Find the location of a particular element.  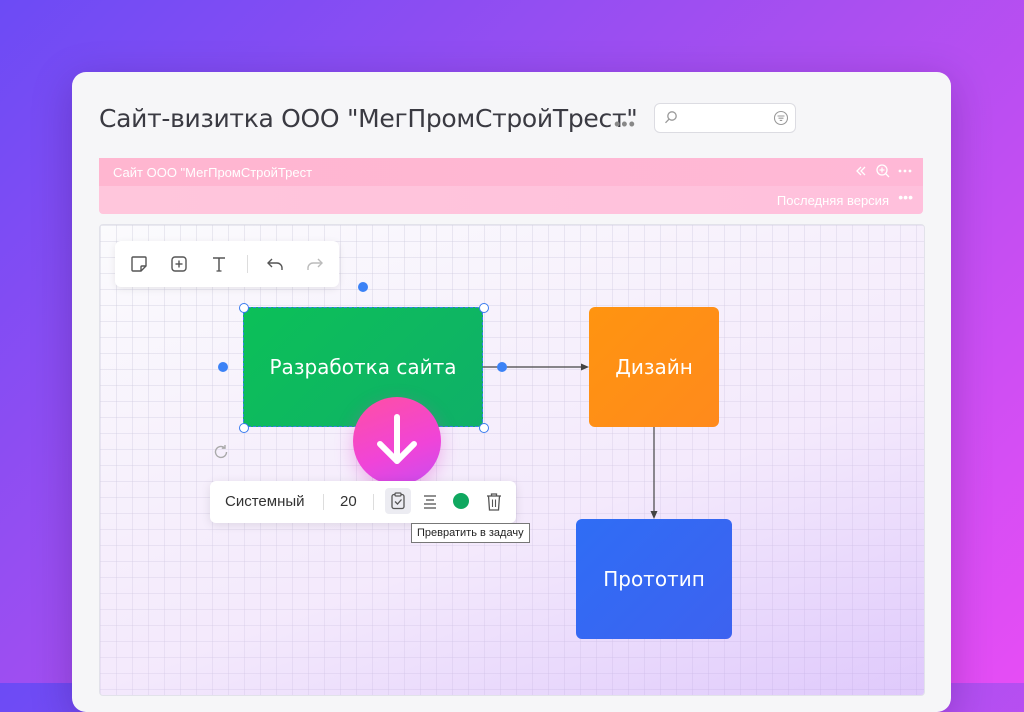

tooltip: Превратить в задачу is located at coordinates (470, 533).